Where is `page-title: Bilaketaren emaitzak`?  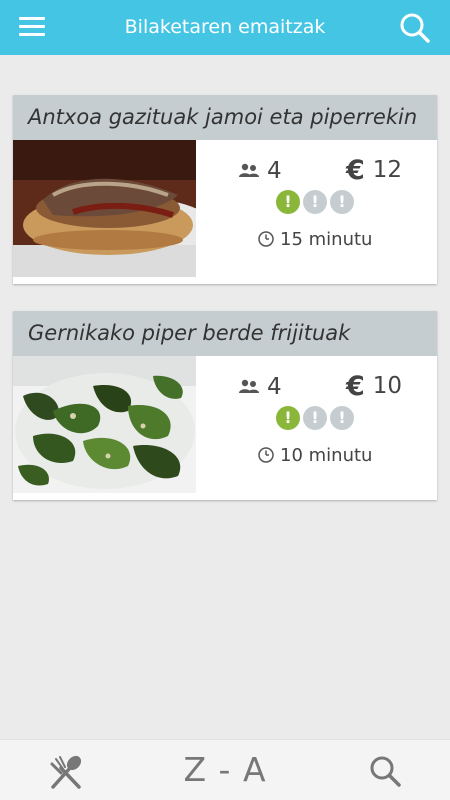 page-title: Bilaketaren emaitzak is located at coordinates (225, 27).